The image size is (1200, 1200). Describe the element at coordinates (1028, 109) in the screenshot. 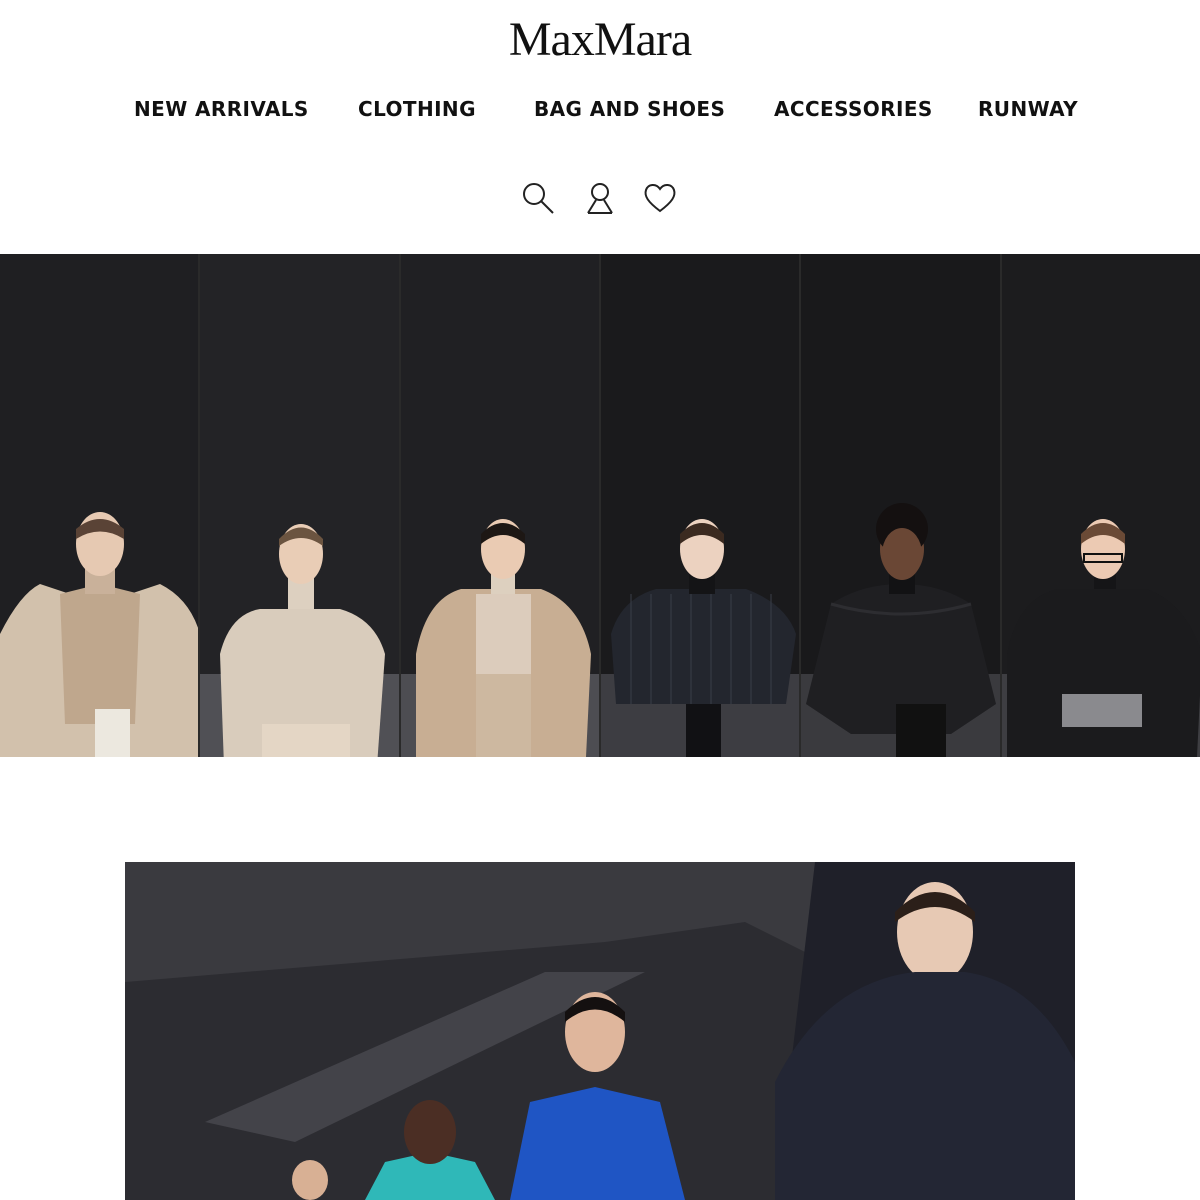

I see `nav-runway: RUNWAY` at that location.